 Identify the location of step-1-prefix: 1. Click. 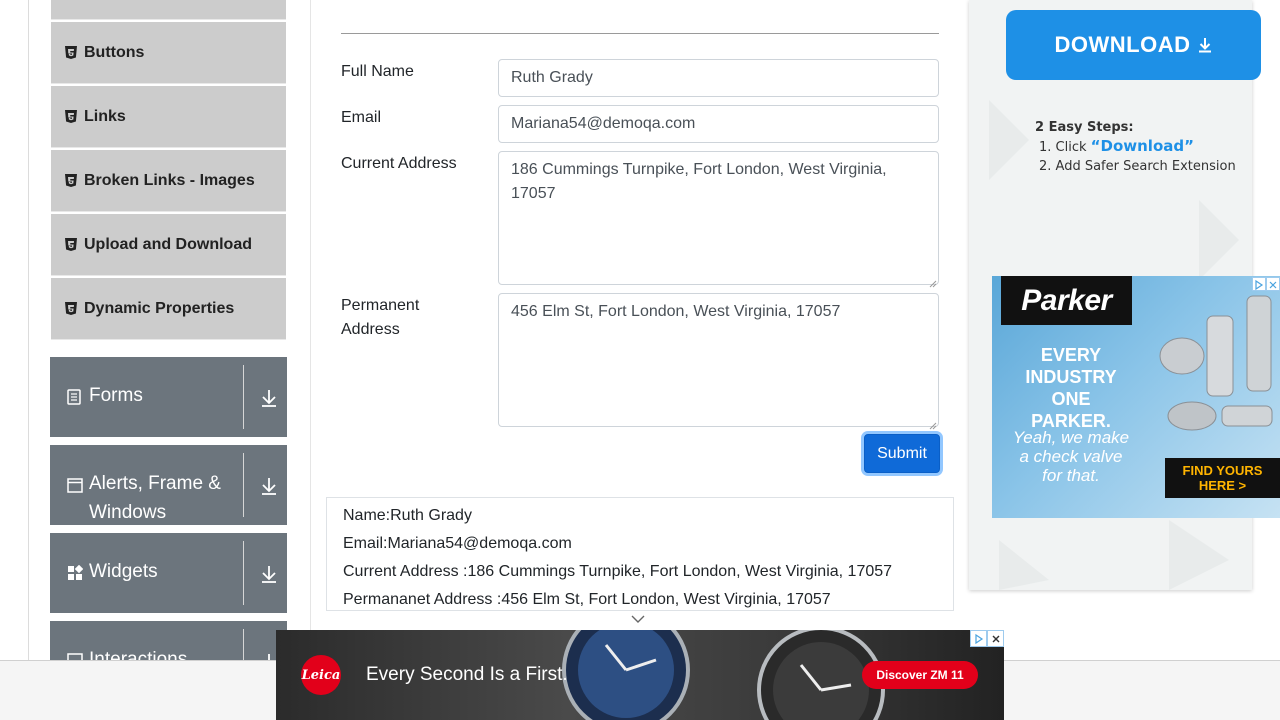
(1065, 147).